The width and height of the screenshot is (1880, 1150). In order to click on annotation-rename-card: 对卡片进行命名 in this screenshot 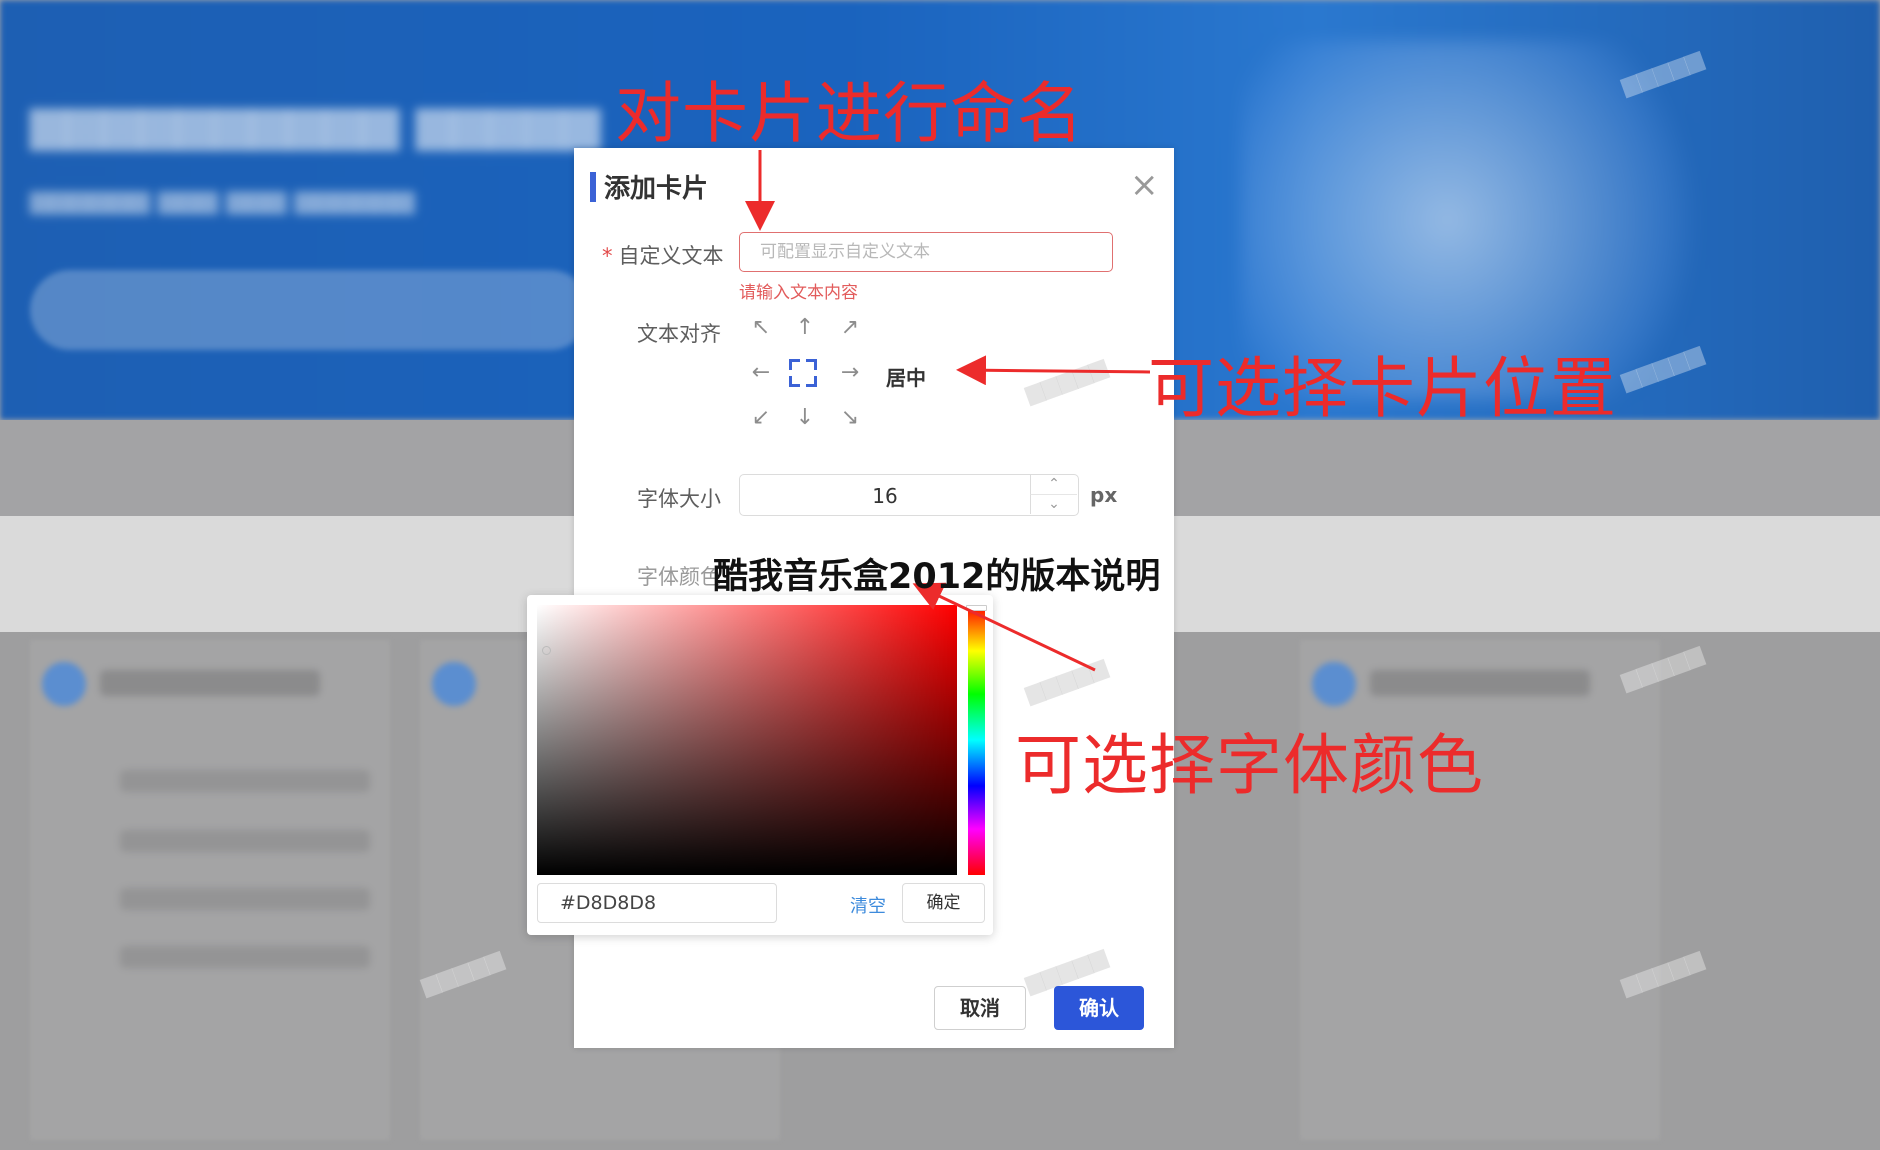, I will do `click(849, 113)`.